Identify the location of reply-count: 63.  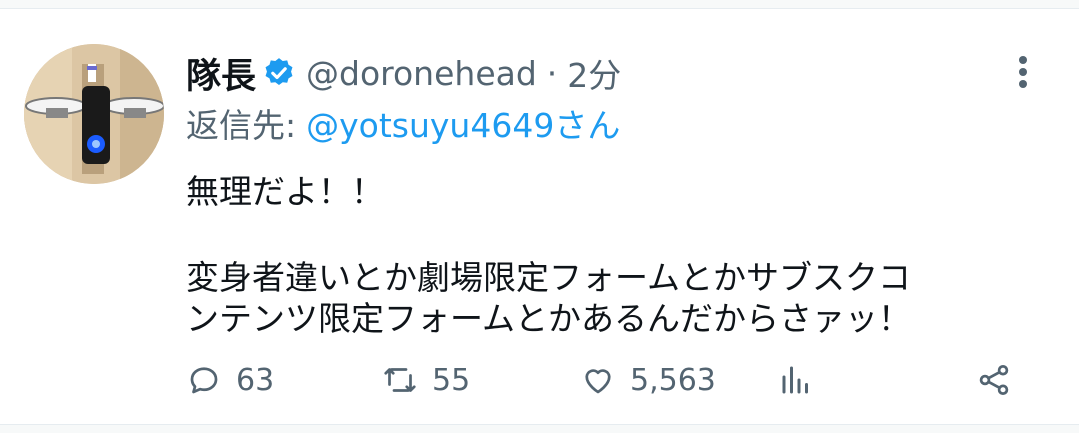
(255, 380).